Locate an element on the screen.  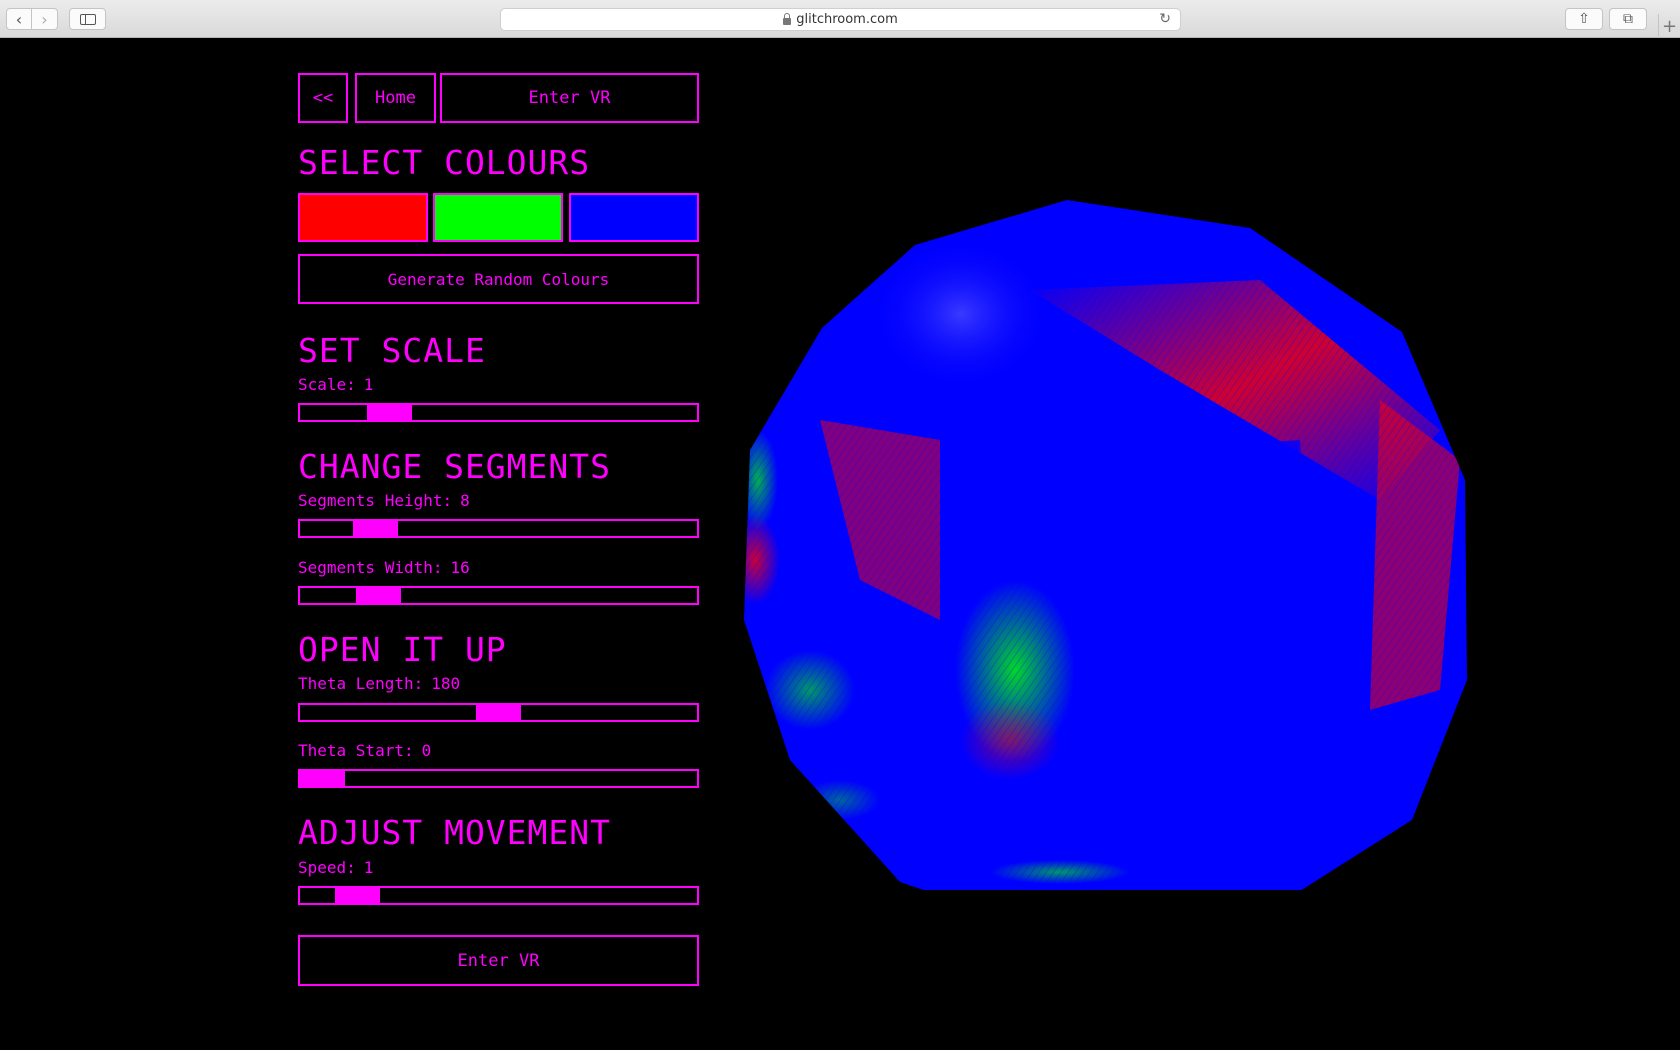
generate-random-colours-label: Generate Random Colours is located at coordinates (498, 279).